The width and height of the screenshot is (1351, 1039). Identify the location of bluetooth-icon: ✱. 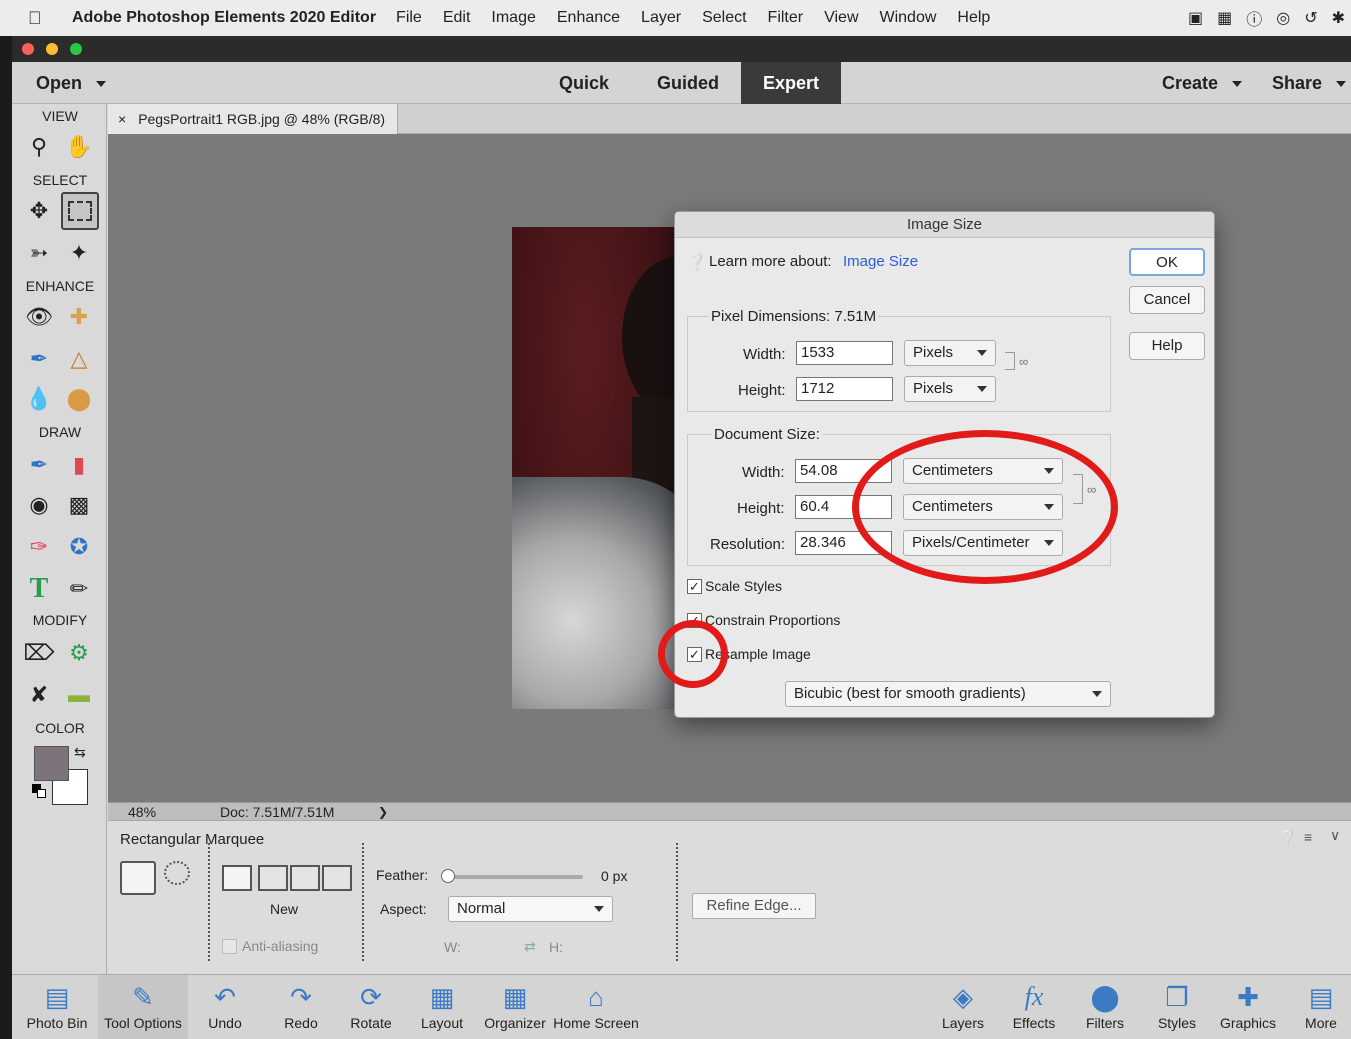
(1338, 18).